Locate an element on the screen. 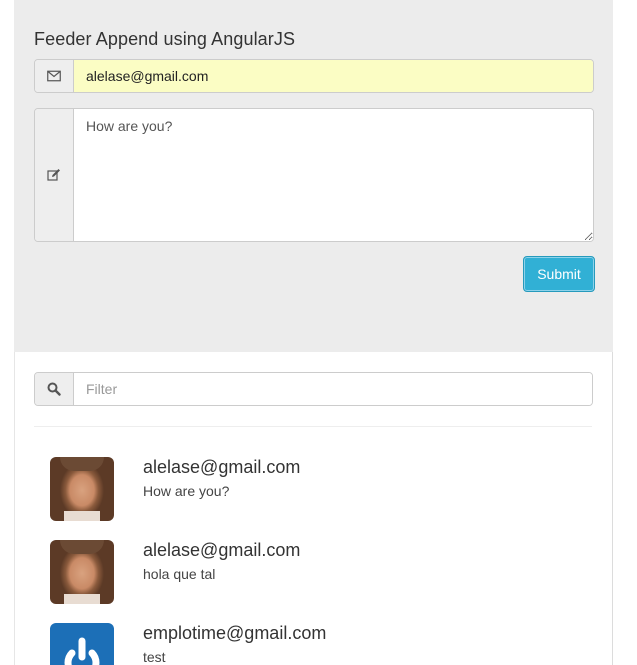 This screenshot has height=665, width=637. item-message: How are you? is located at coordinates (186, 491).